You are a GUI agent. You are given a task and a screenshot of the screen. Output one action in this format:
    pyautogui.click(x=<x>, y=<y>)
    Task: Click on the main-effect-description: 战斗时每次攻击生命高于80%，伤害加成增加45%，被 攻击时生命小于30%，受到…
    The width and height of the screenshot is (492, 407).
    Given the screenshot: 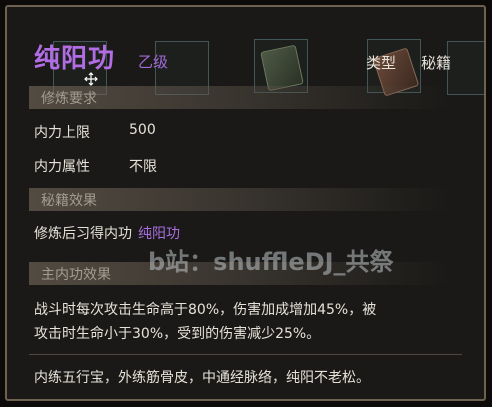 What is the action you would take?
    pyautogui.click(x=249, y=322)
    